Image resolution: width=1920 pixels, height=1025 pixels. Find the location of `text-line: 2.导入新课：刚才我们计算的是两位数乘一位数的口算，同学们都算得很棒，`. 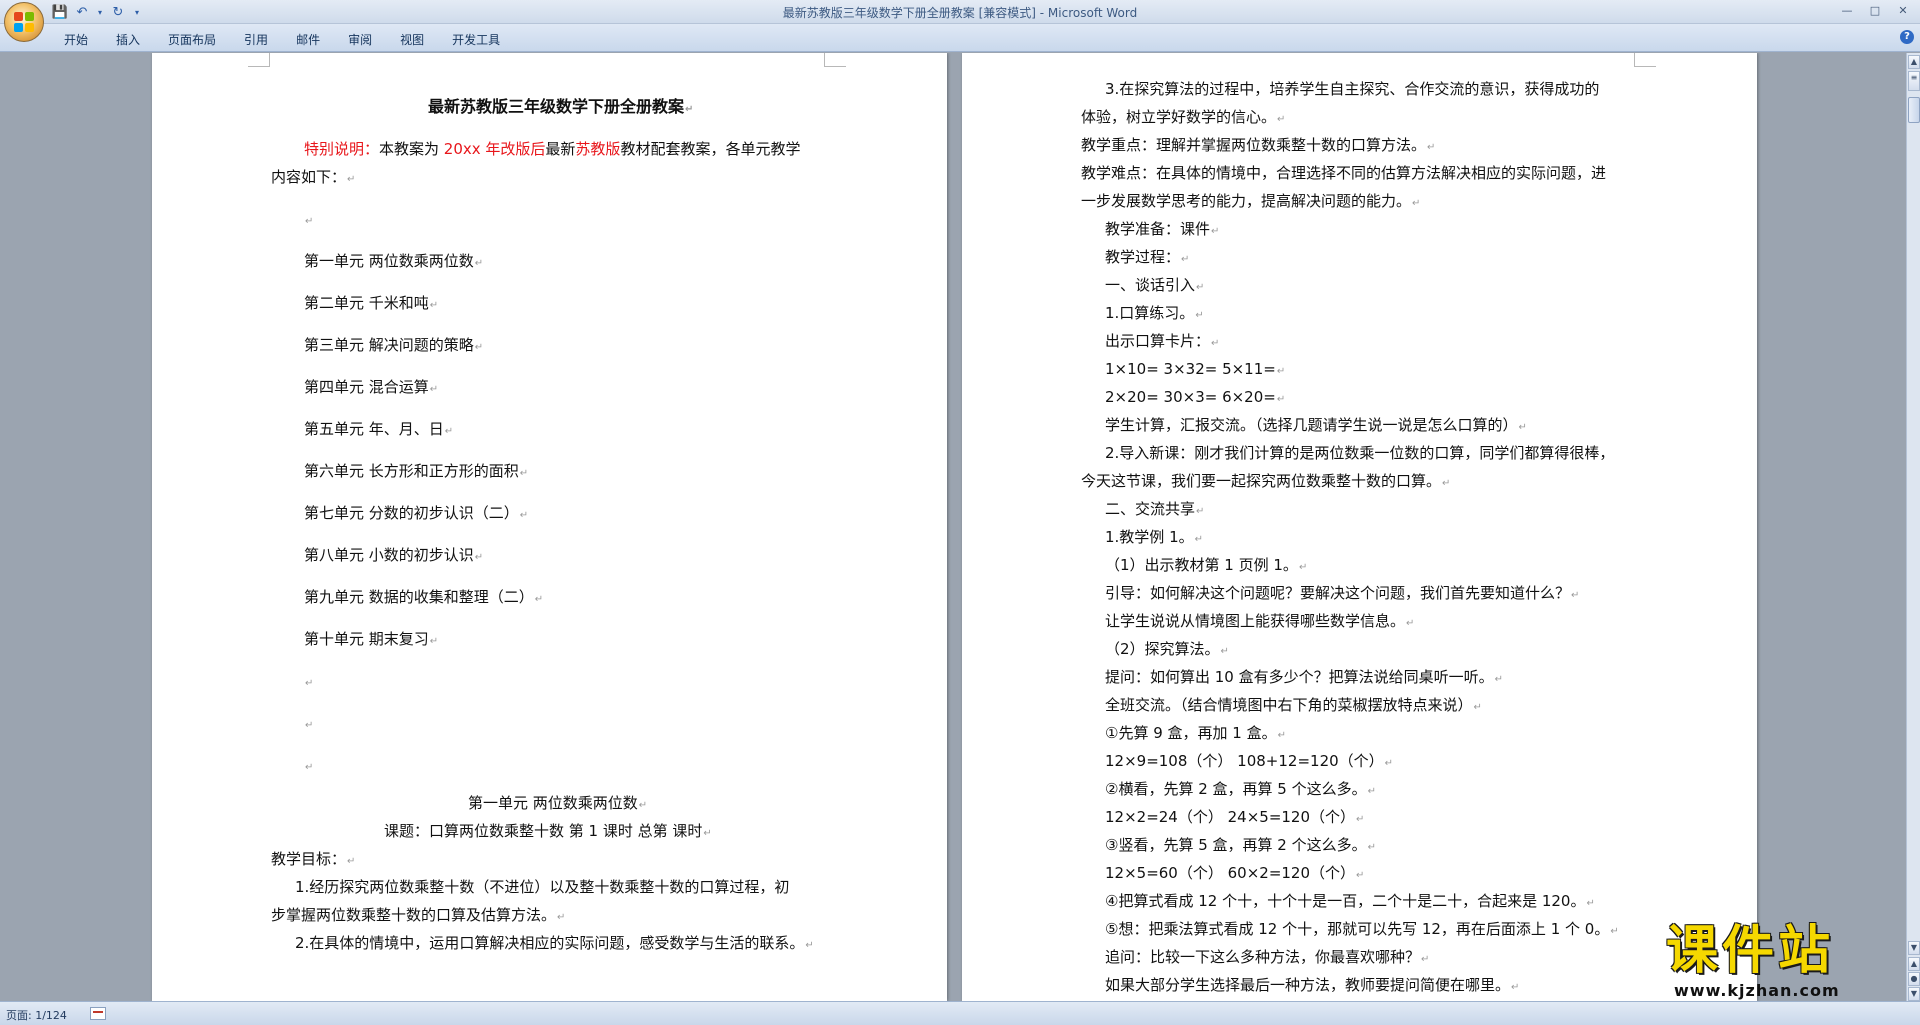

text-line: 2.导入新课：刚才我们计算的是两位数乘一位数的口算，同学们都算得很棒， is located at coordinates (1360, 453).